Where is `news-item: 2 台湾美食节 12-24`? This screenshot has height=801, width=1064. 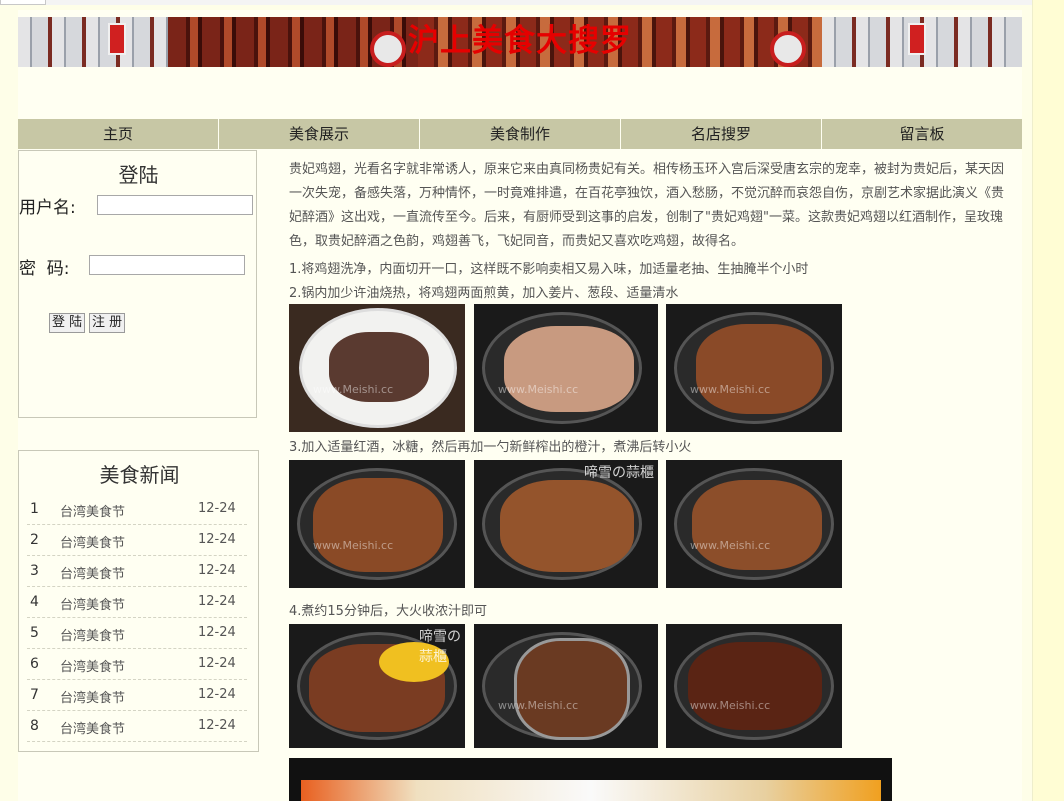 news-item: 2 台湾美食节 12-24 is located at coordinates (137, 541).